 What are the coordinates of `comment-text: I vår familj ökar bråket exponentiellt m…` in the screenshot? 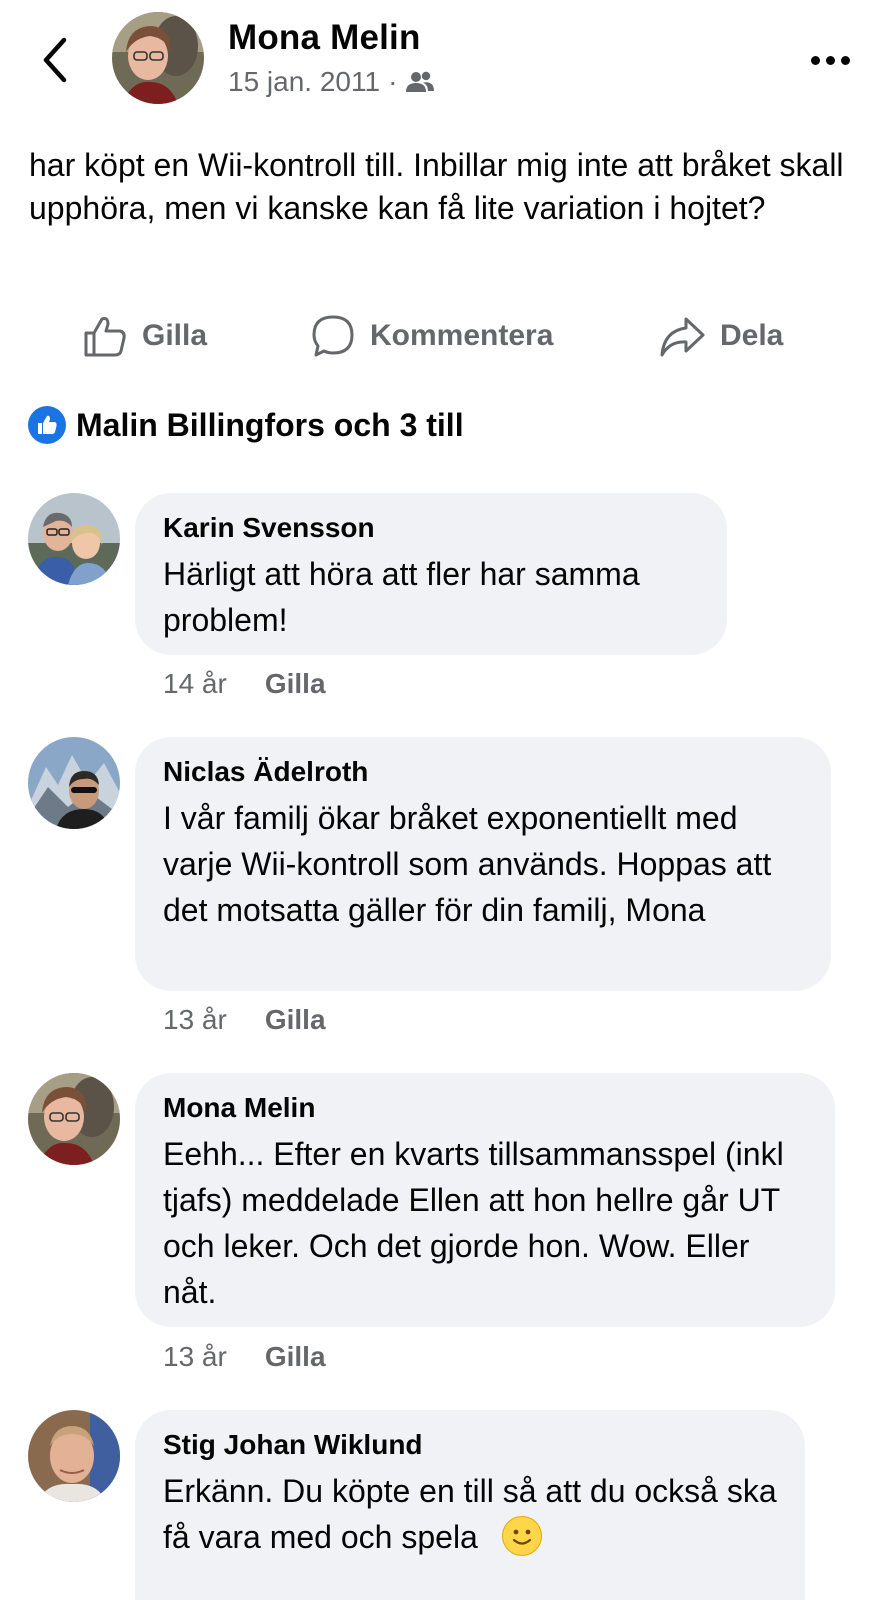 It's located at (467, 864).